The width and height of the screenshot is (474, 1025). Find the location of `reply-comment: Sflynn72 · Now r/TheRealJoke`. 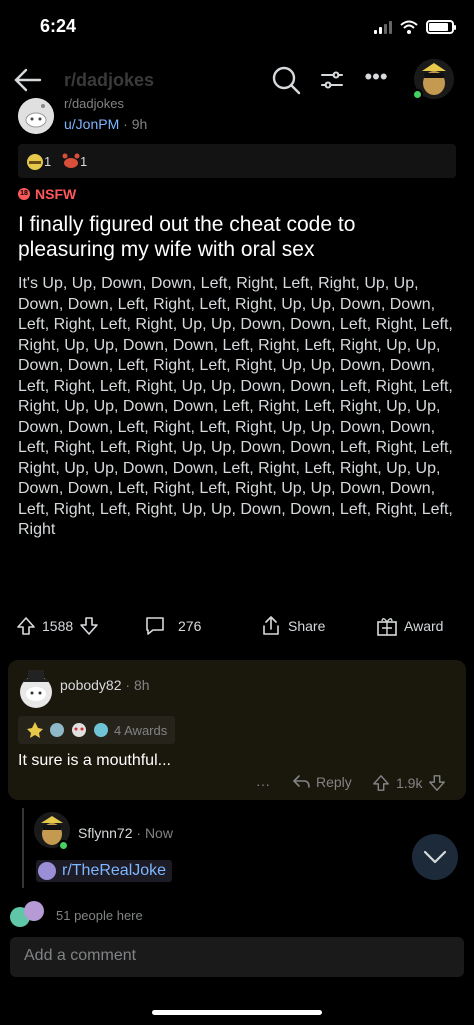

reply-comment: Sflynn72 · Now r/TheRealJoke is located at coordinates (247, 848).